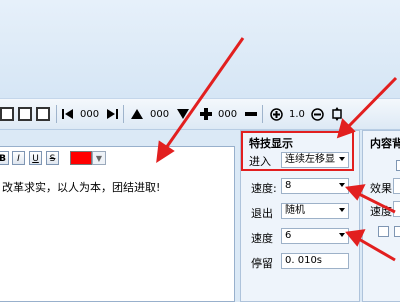  What do you see at coordinates (371, 103) in the screenshot?
I see `arrow-to-effects` at bounding box center [371, 103].